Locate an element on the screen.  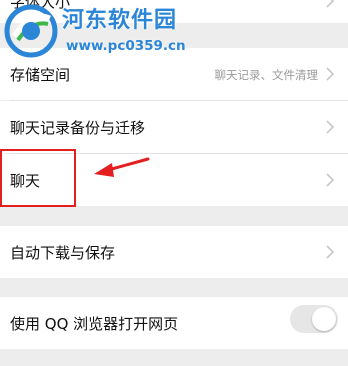
toggle-knob is located at coordinates (324, 319).